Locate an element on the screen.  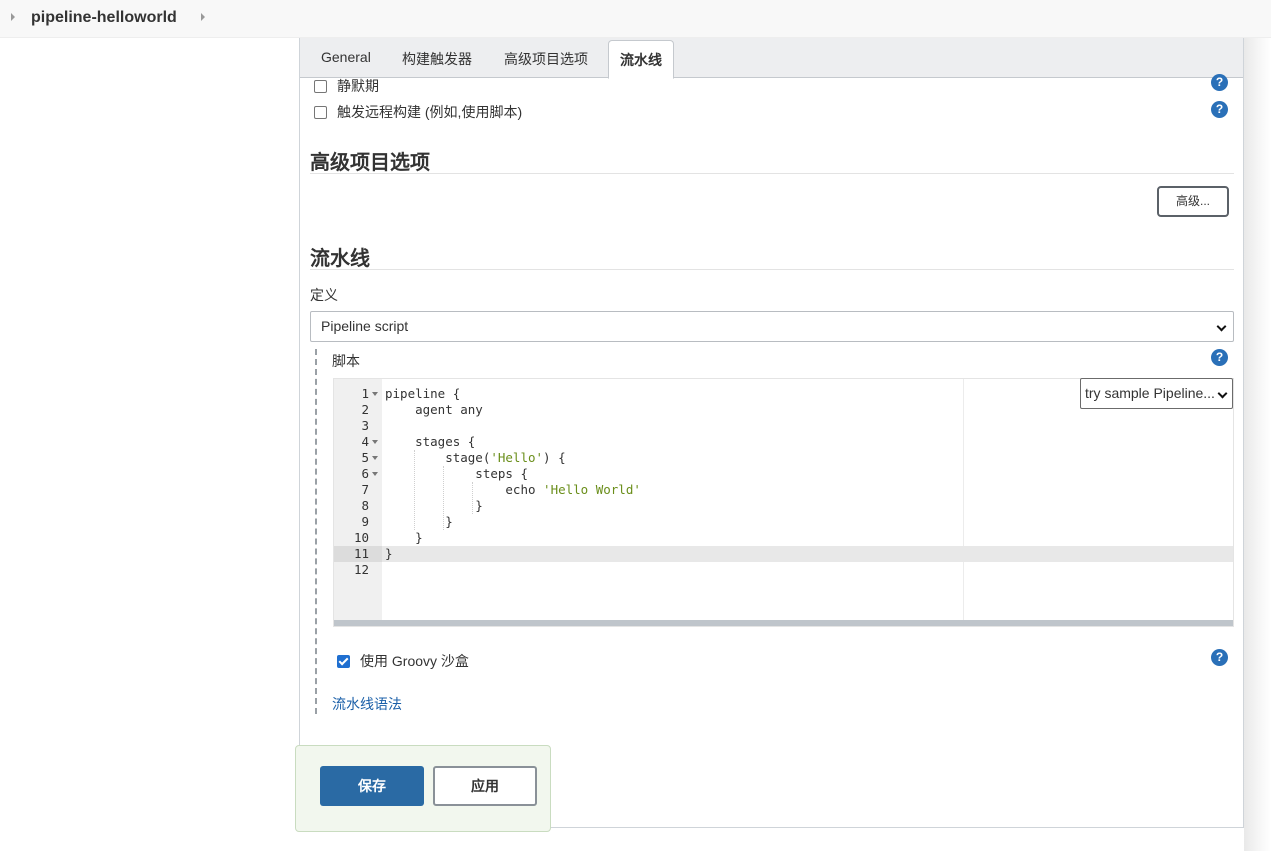
quiet-period-checkbox is located at coordinates (320, 86).